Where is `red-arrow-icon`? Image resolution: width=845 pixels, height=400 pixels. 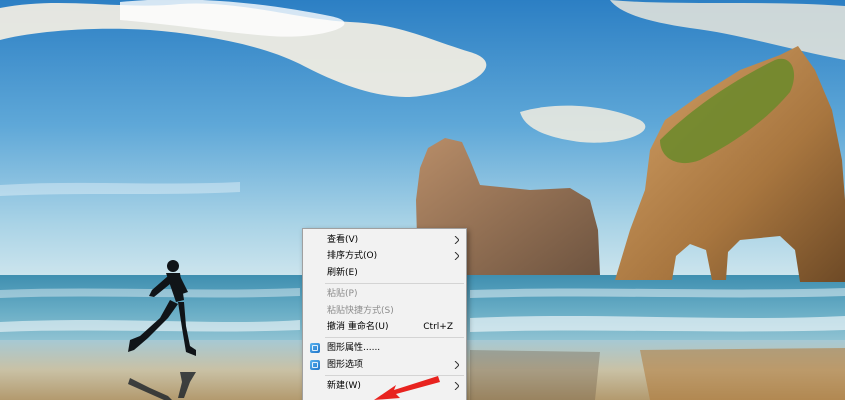
red-arrow-icon is located at coordinates (407, 388).